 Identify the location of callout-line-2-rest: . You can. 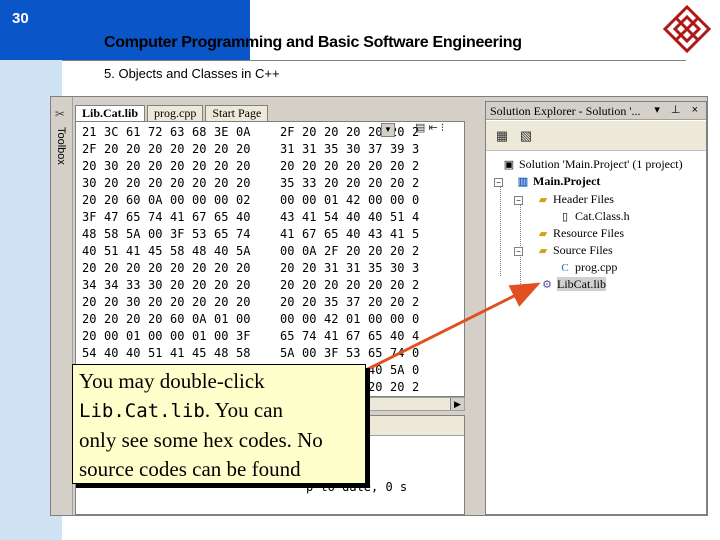
(244, 410).